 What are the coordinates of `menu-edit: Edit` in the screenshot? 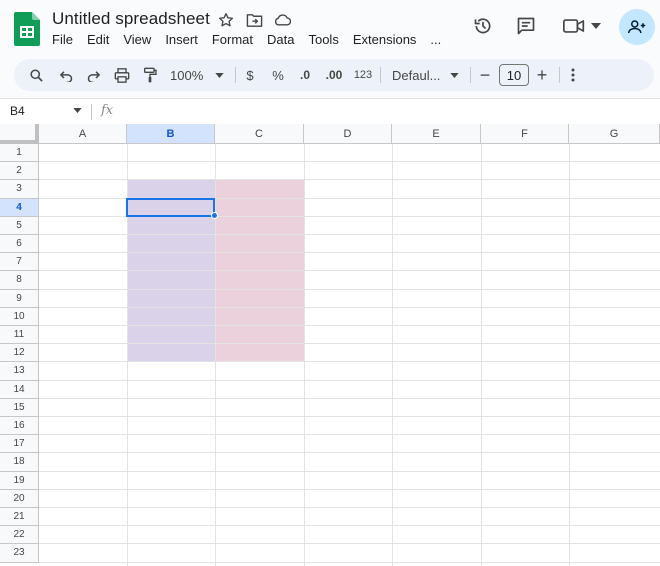 It's located at (101, 39).